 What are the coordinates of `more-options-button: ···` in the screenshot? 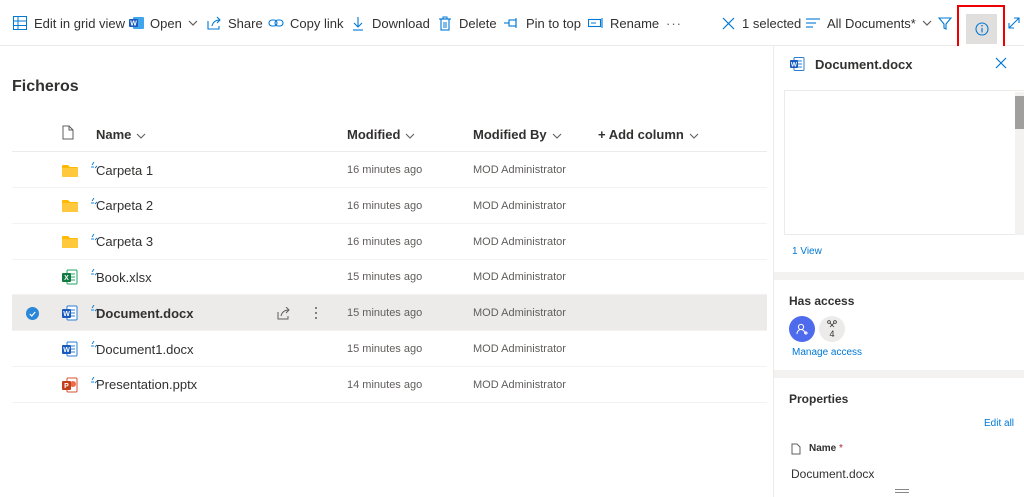 It's located at (674, 23).